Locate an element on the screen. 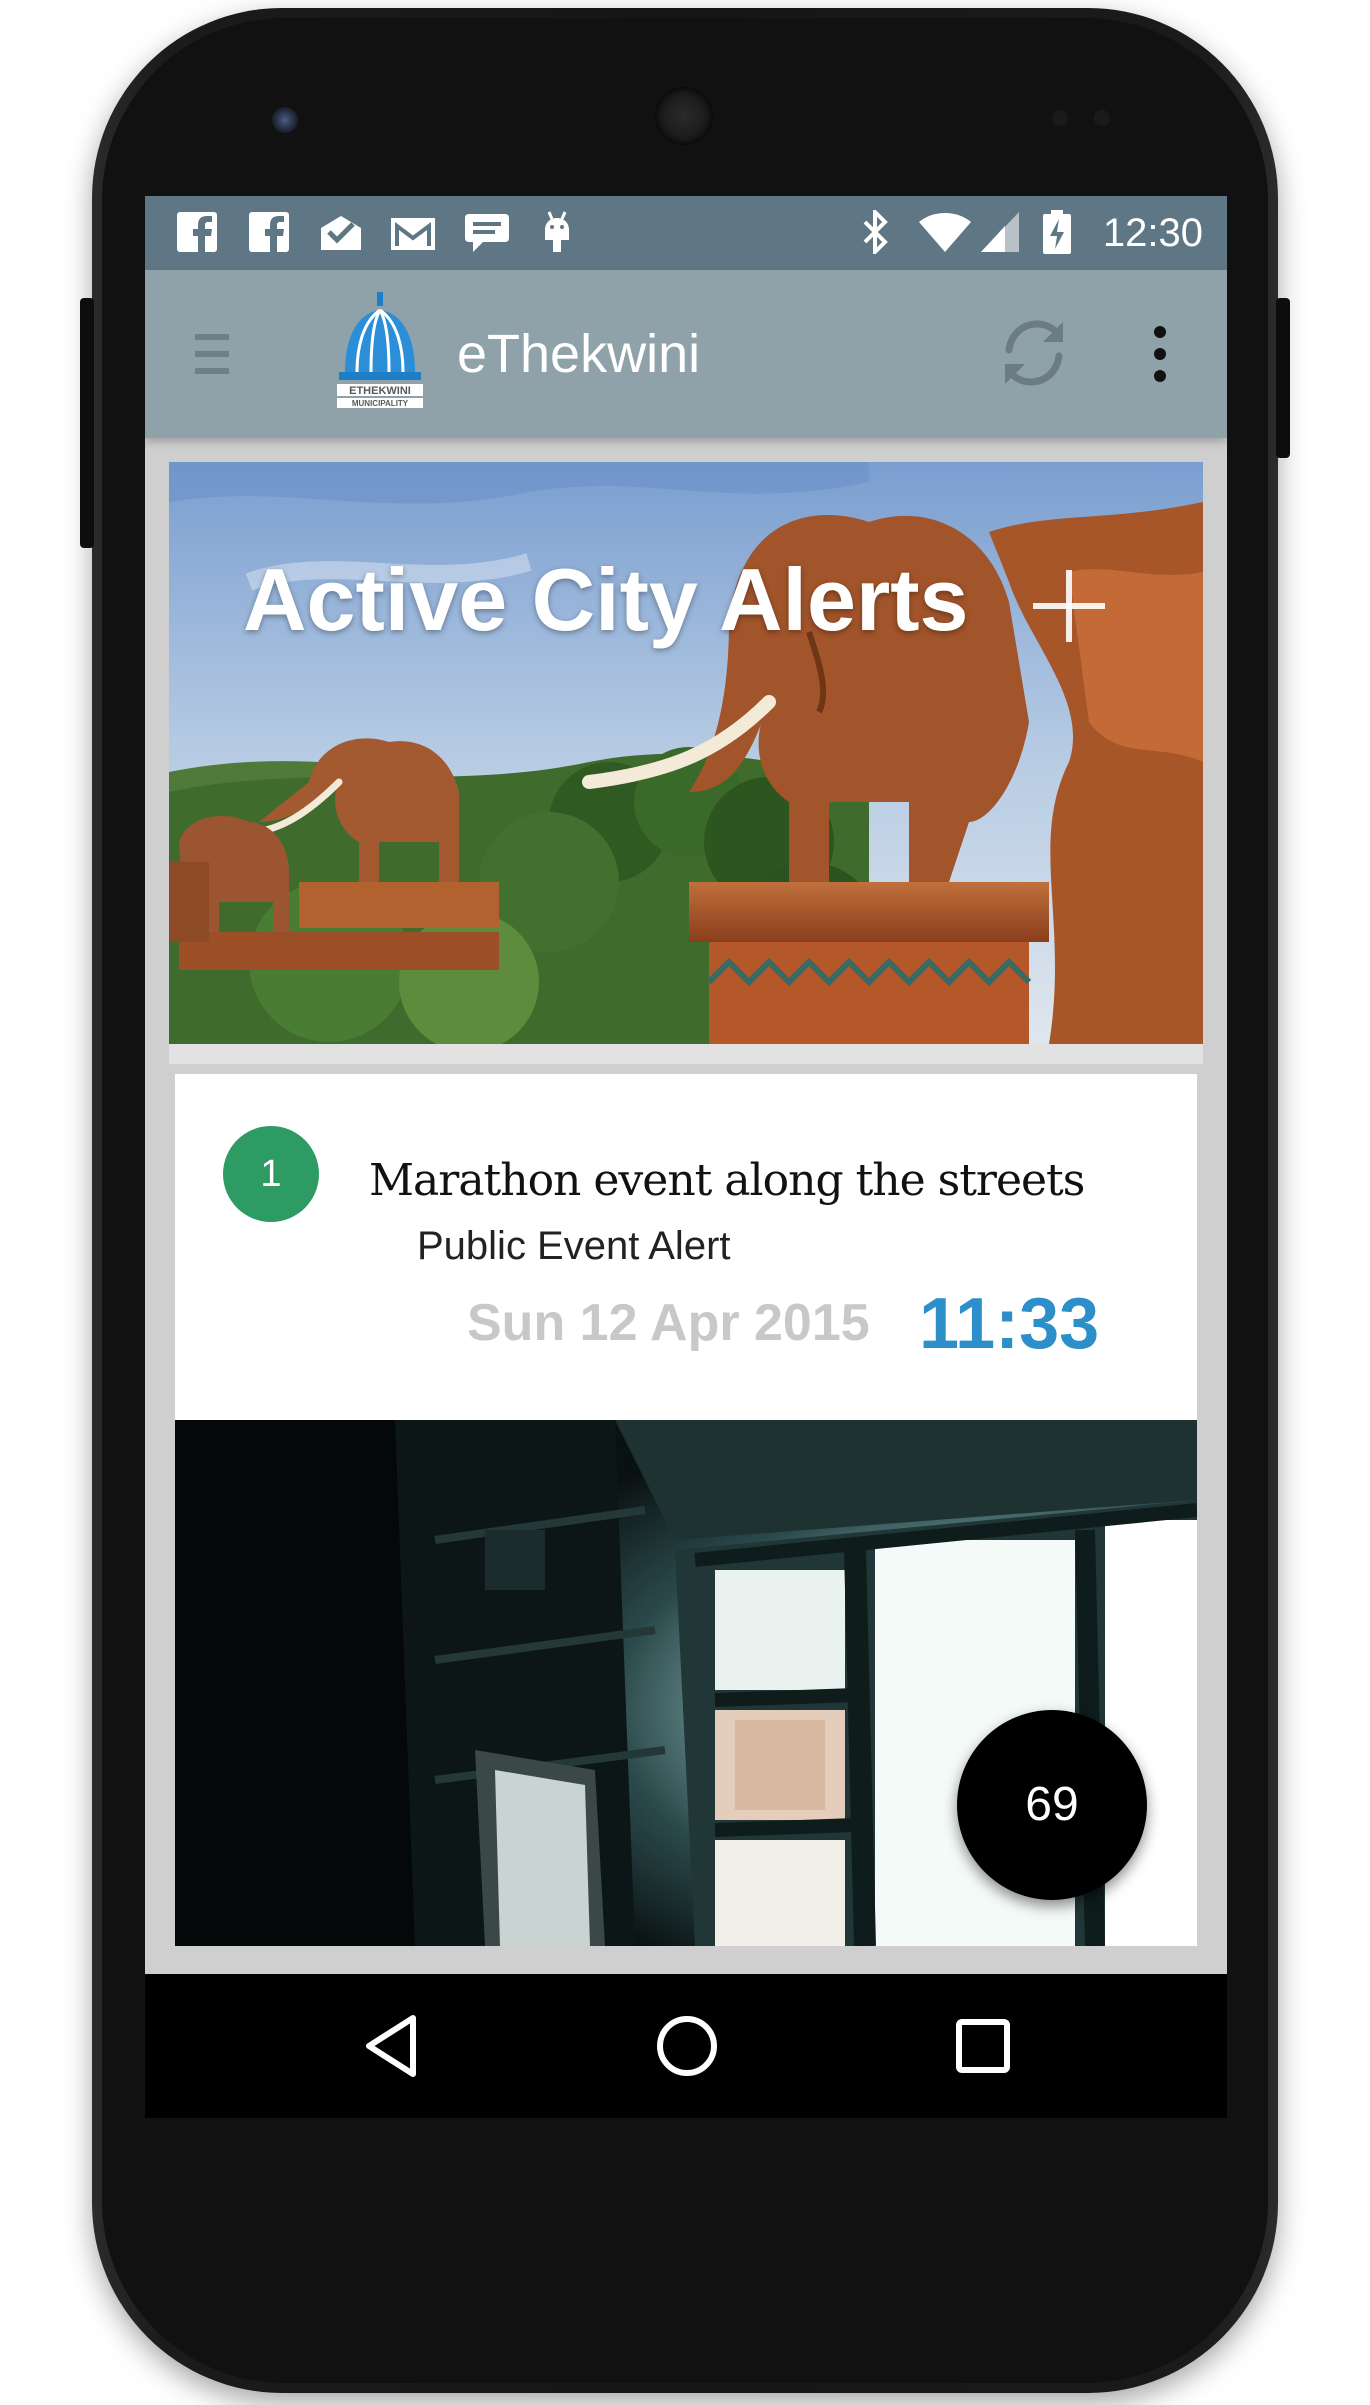 The width and height of the screenshot is (1370, 2405). home-icon is located at coordinates (687, 2046).